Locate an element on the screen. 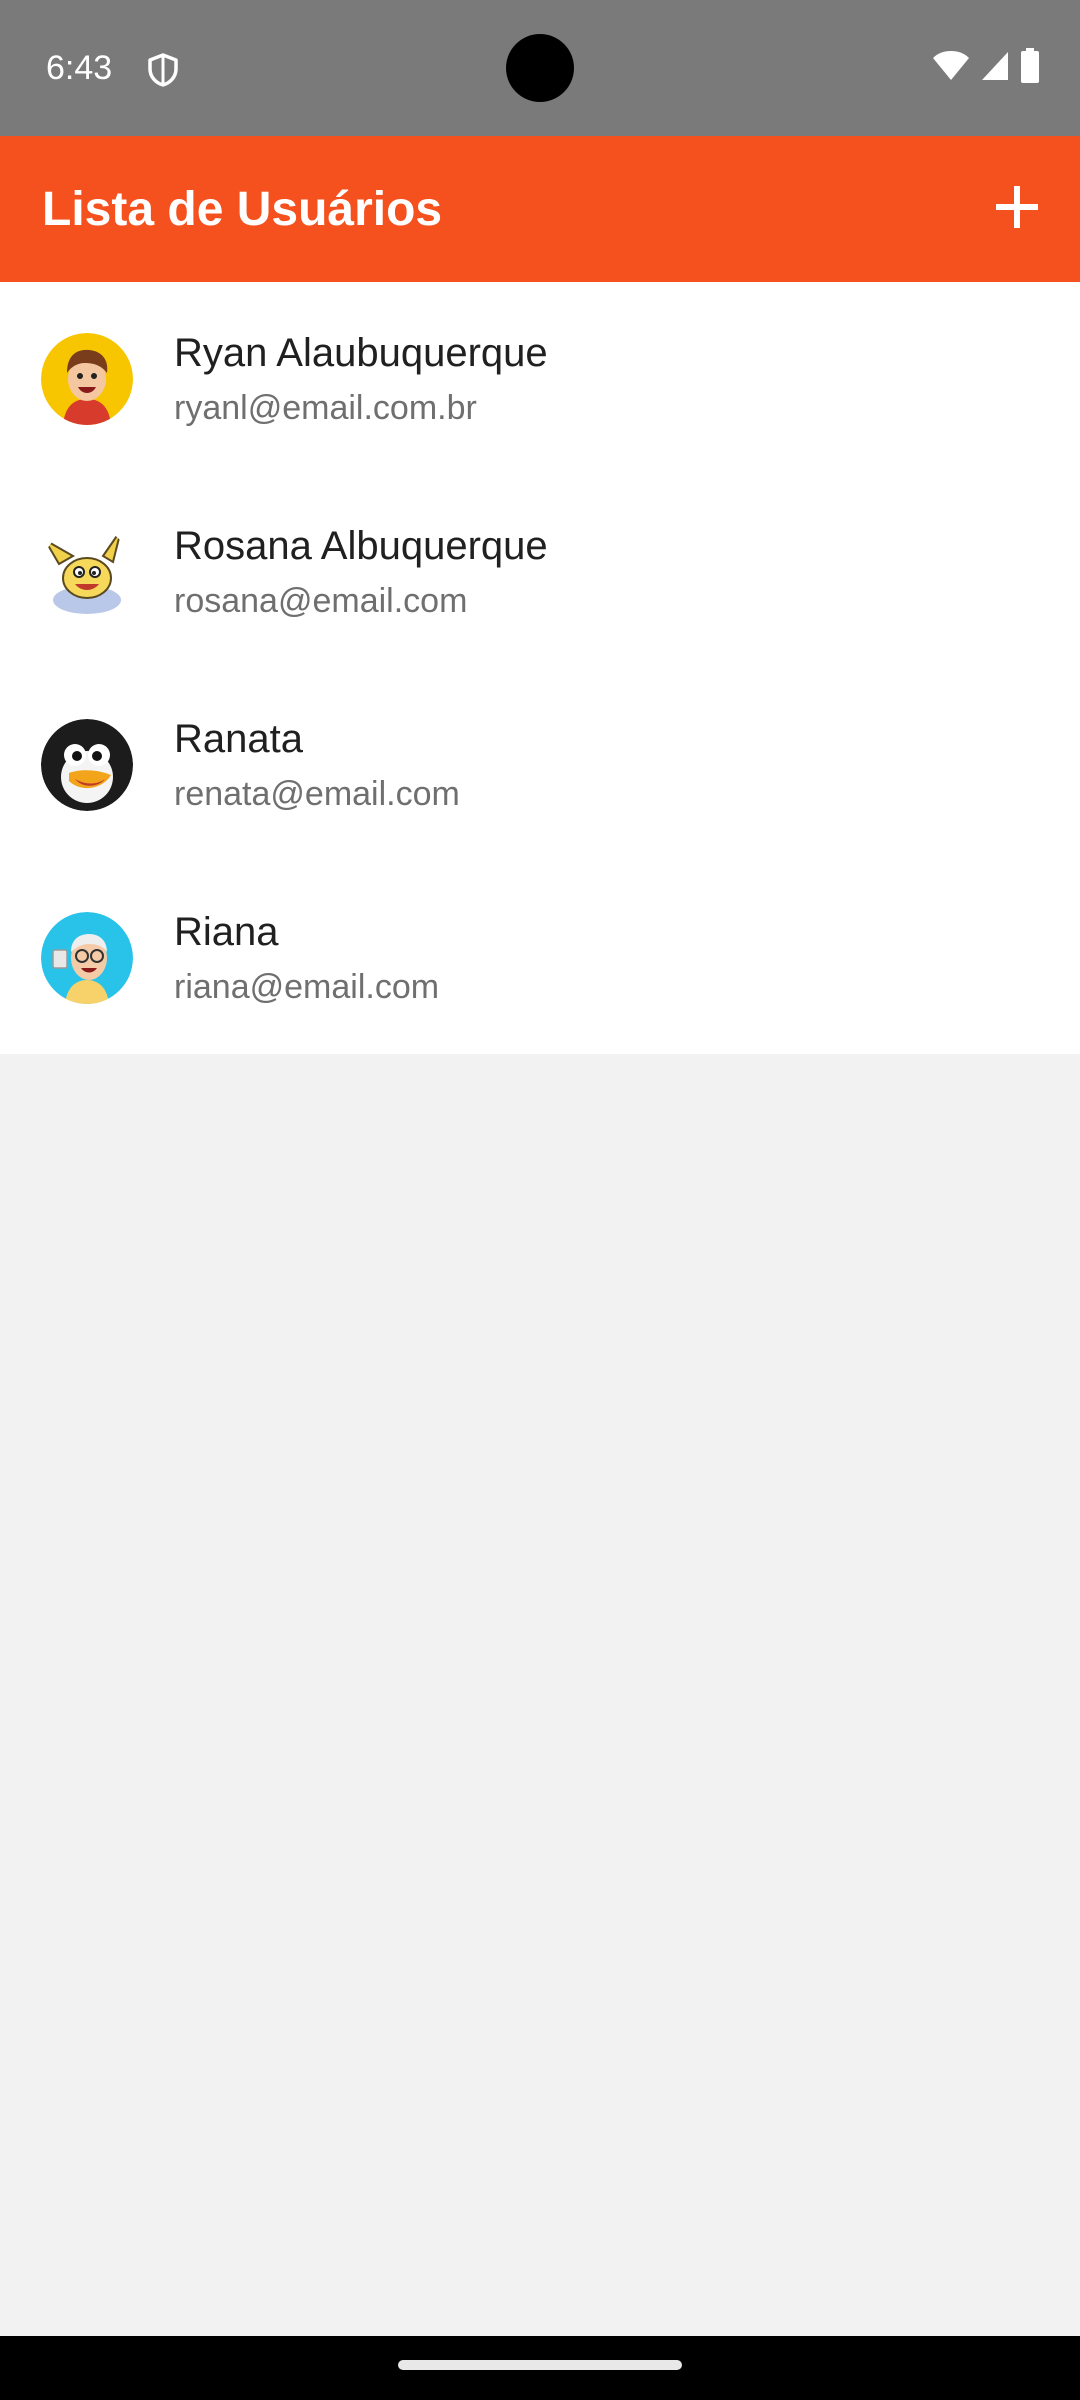  user-name: Riana is located at coordinates (226, 932).